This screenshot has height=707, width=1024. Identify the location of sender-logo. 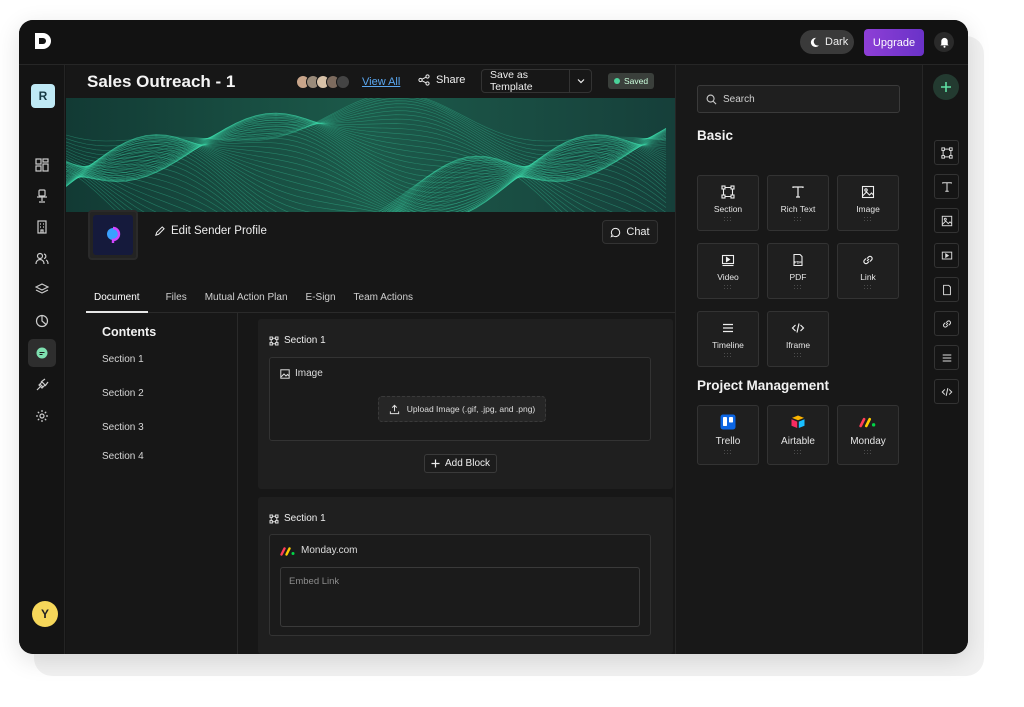
(113, 235).